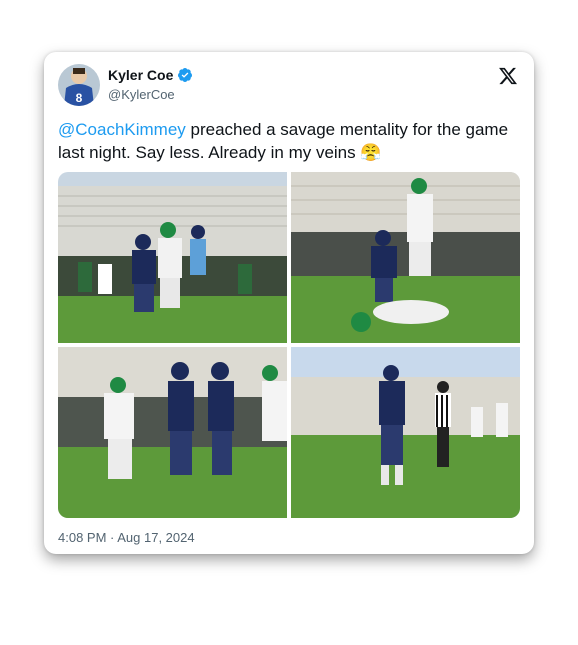 This screenshot has height=645, width=578. Describe the element at coordinates (79, 98) in the screenshot. I see `avatar-jersey-number: 8` at that location.